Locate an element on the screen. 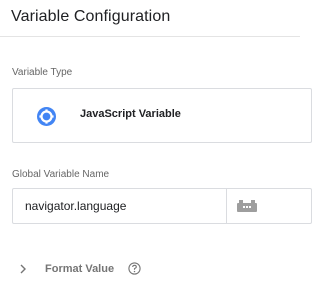 This screenshot has height=297, width=320. help-icon is located at coordinates (134, 268).